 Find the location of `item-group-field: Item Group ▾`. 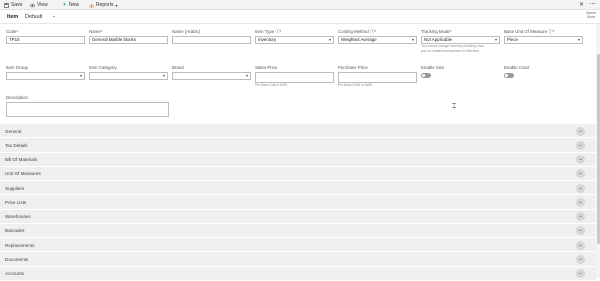

item-group-field: Item Group ▾ is located at coordinates (45, 72).